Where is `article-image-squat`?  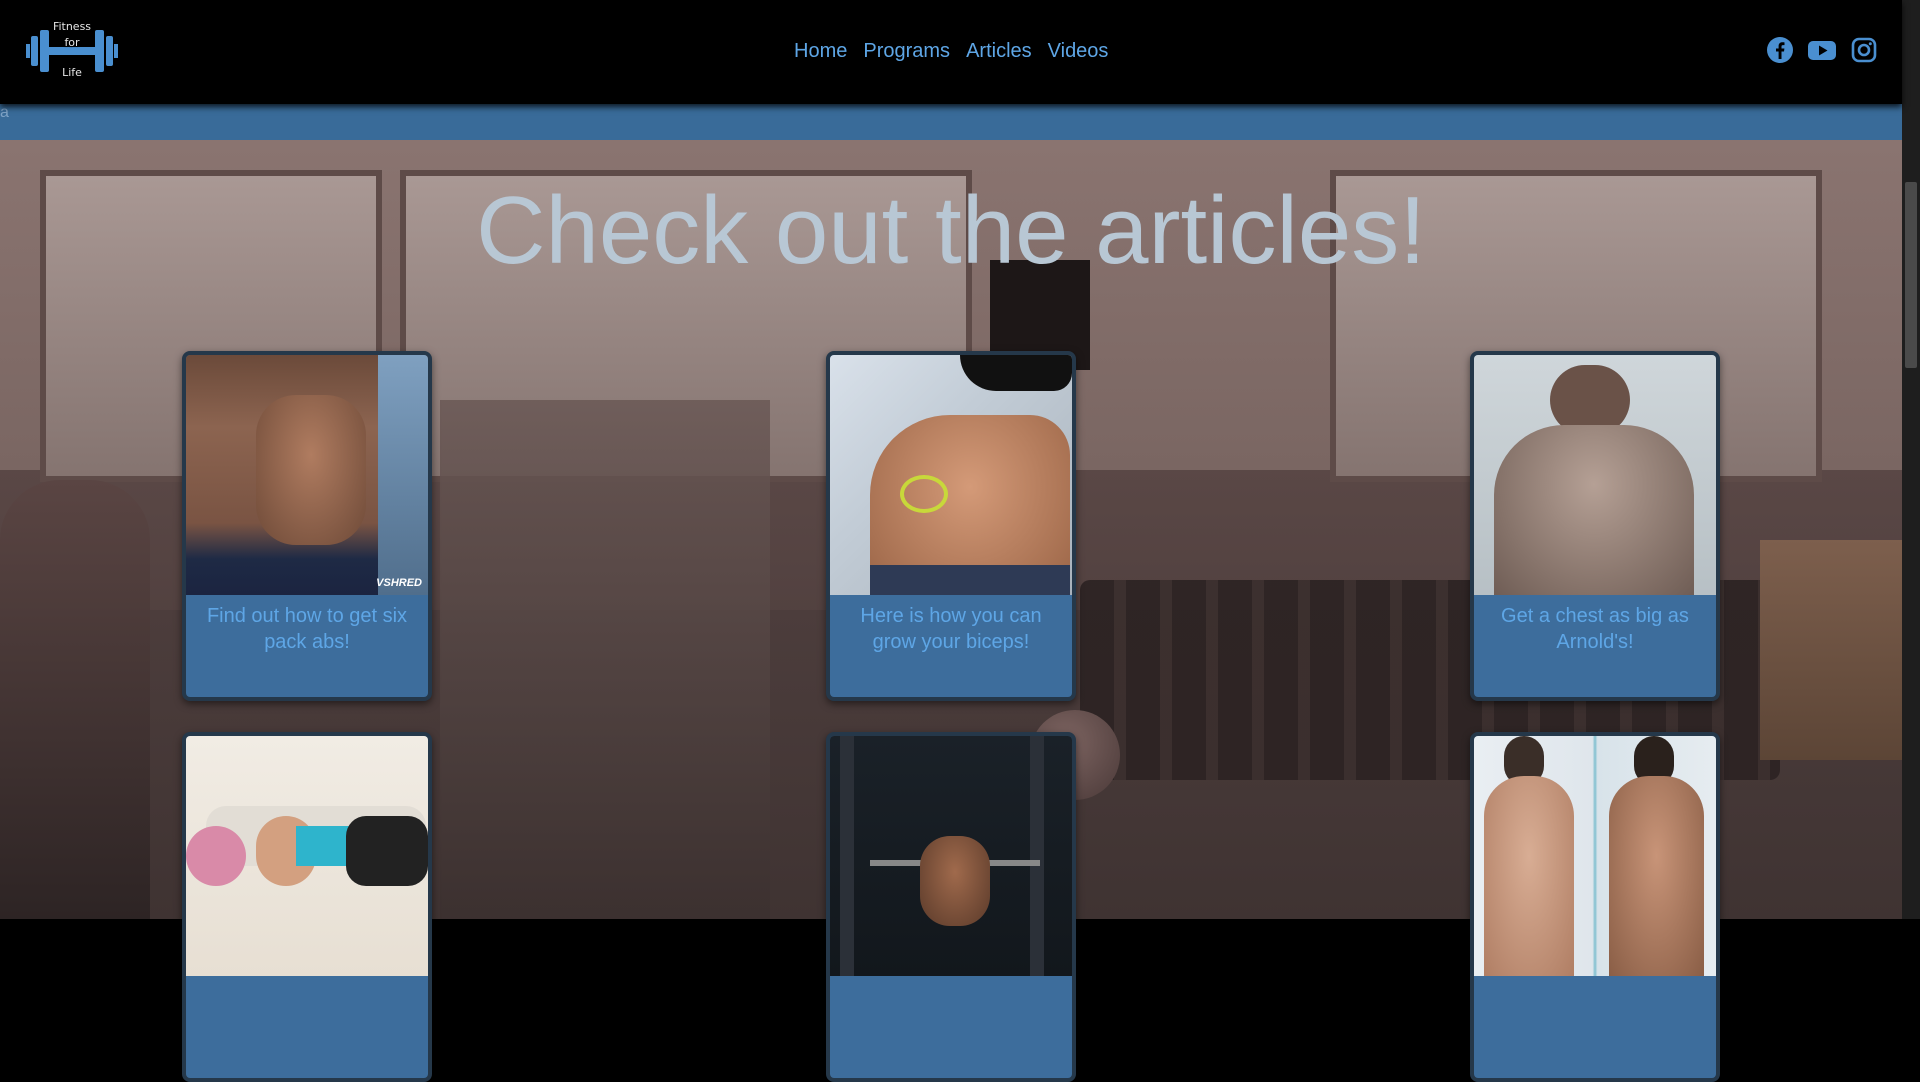
article-image-squat is located at coordinates (951, 856).